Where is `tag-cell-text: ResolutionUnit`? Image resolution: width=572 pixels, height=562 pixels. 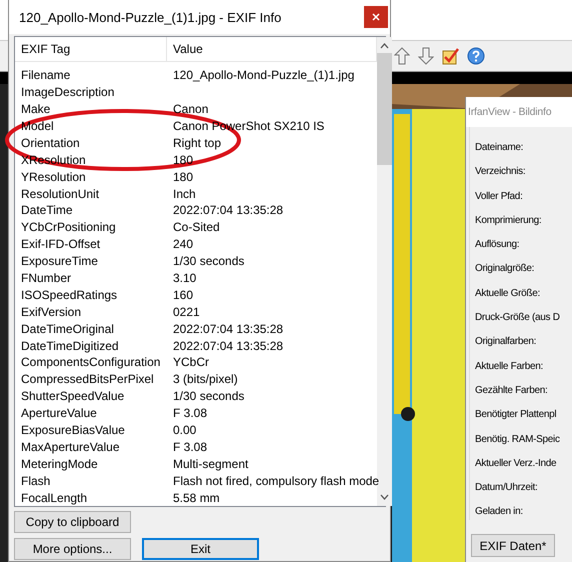 tag-cell-text: ResolutionUnit is located at coordinates (60, 193).